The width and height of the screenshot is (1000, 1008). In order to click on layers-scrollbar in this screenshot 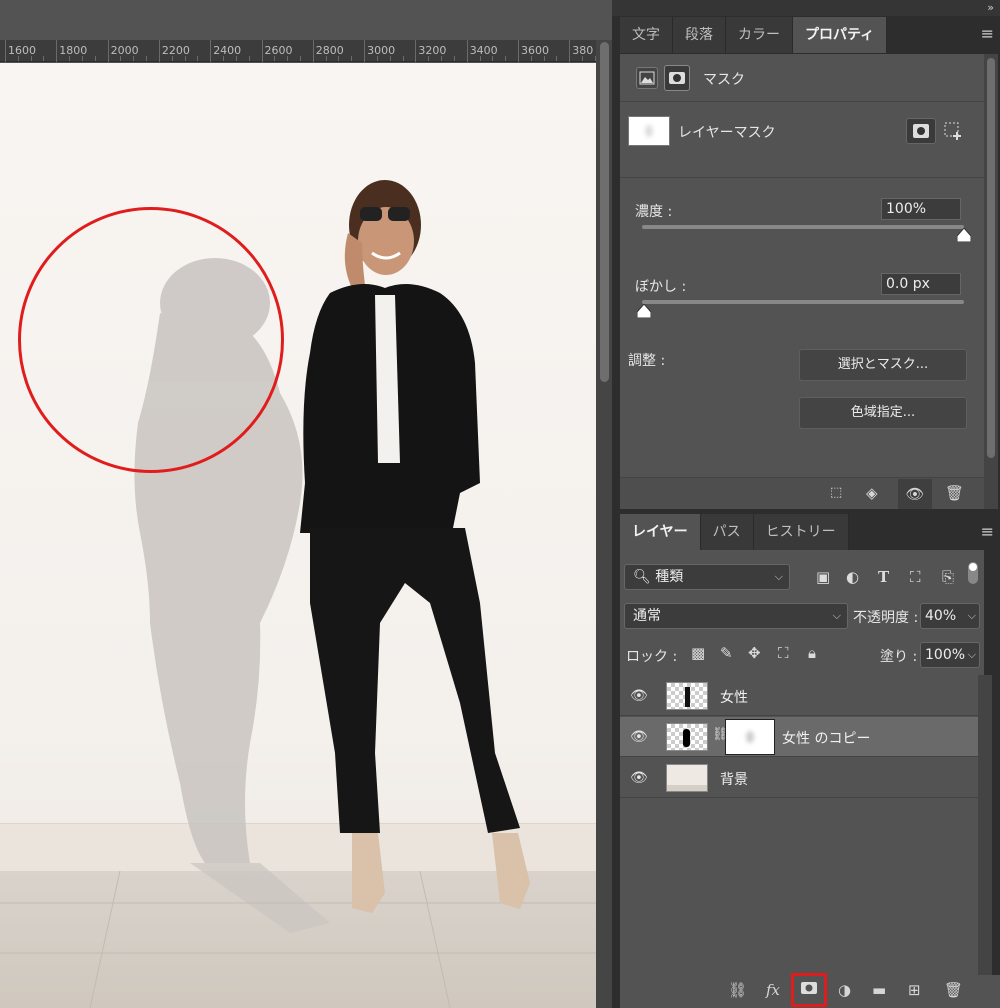, I will do `click(985, 825)`.